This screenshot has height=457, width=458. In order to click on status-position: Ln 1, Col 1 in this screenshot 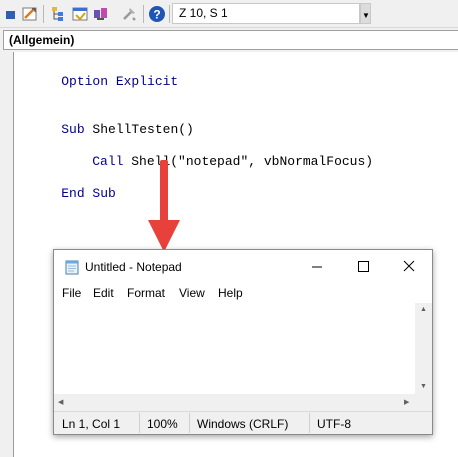, I will do `click(91, 424)`.